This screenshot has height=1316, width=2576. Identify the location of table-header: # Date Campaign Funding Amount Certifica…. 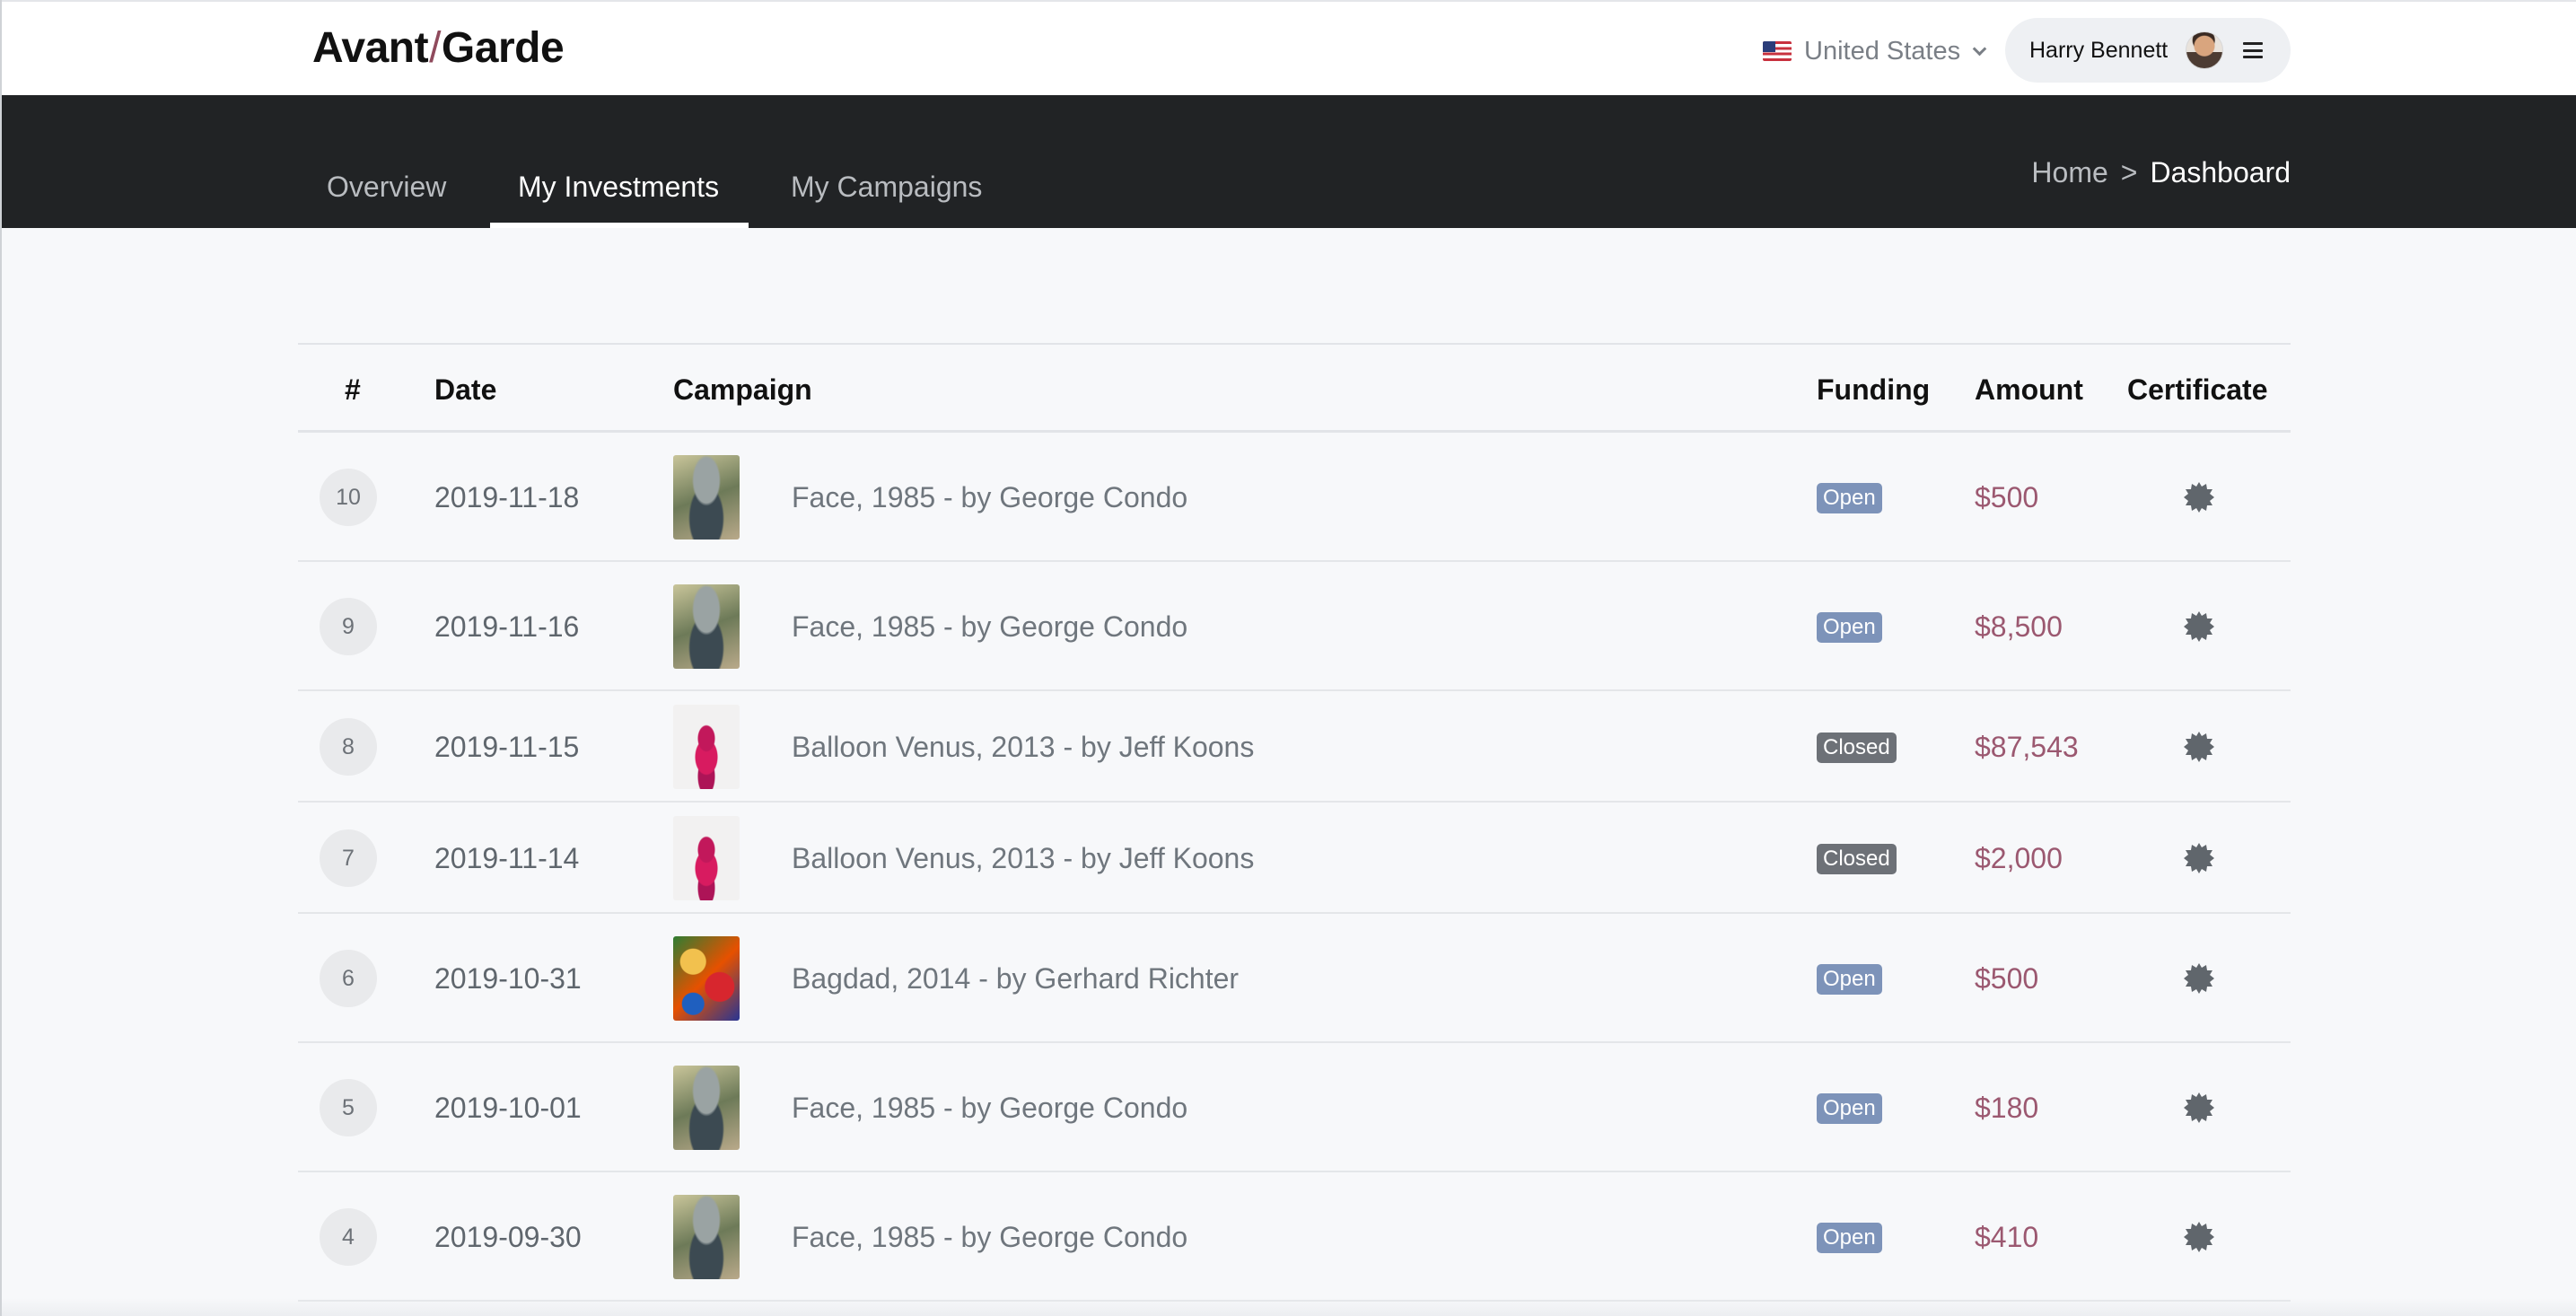
(1294, 388).